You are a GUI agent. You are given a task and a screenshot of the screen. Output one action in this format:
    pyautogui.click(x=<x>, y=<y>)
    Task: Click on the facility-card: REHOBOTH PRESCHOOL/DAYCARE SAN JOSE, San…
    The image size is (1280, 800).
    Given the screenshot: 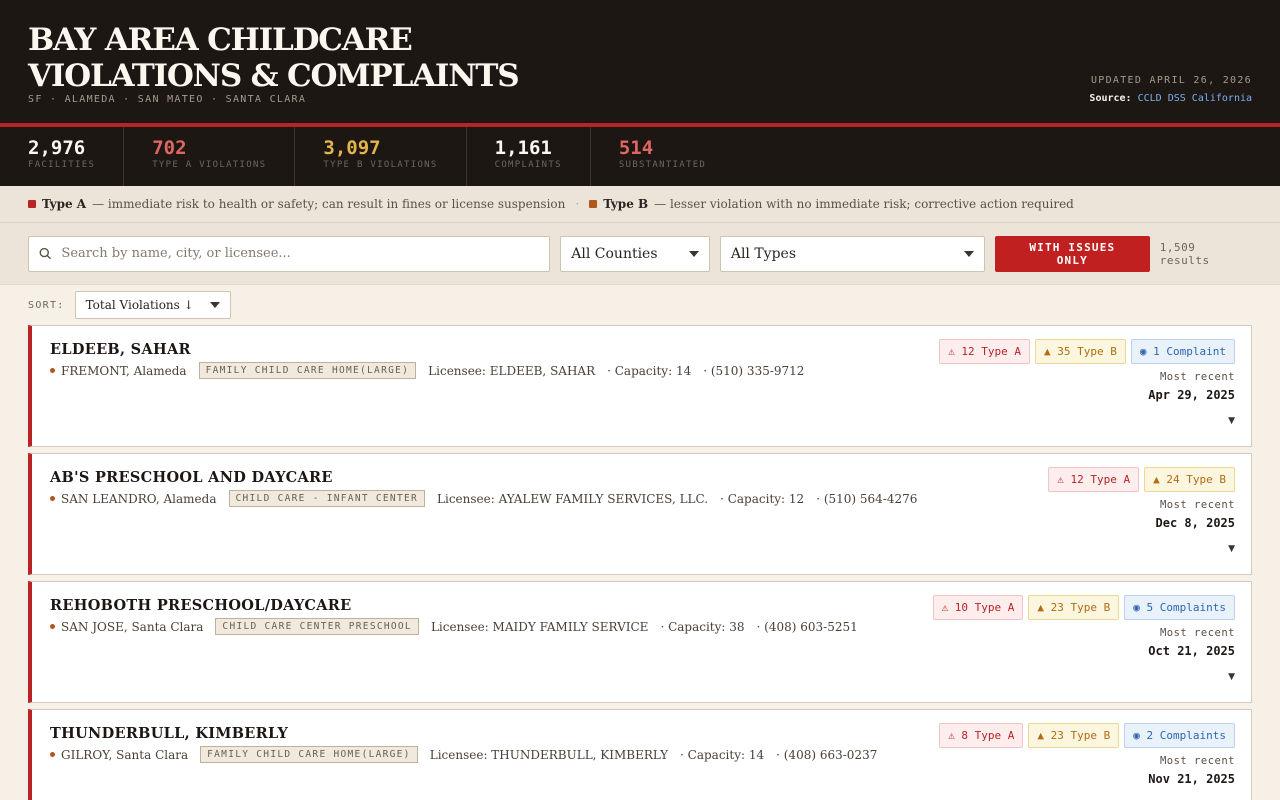 What is the action you would take?
    pyautogui.click(x=640, y=642)
    